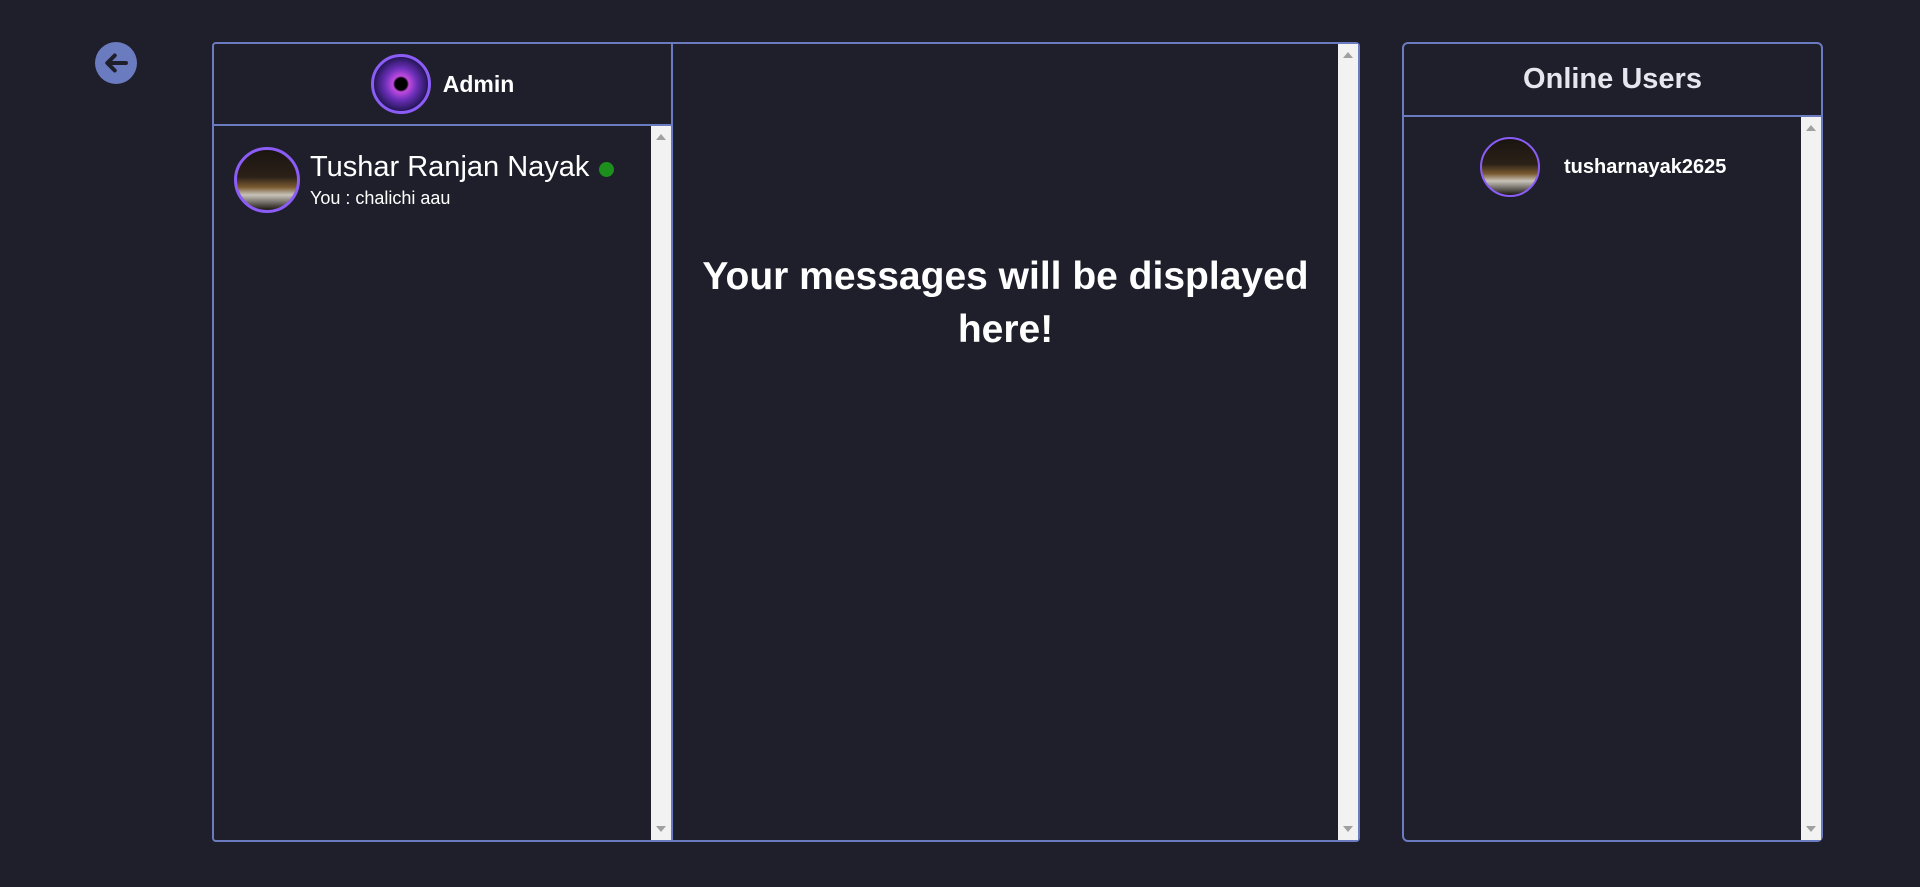 Image resolution: width=1920 pixels, height=887 pixels. I want to click on arrow-left-icon, so click(116, 63).